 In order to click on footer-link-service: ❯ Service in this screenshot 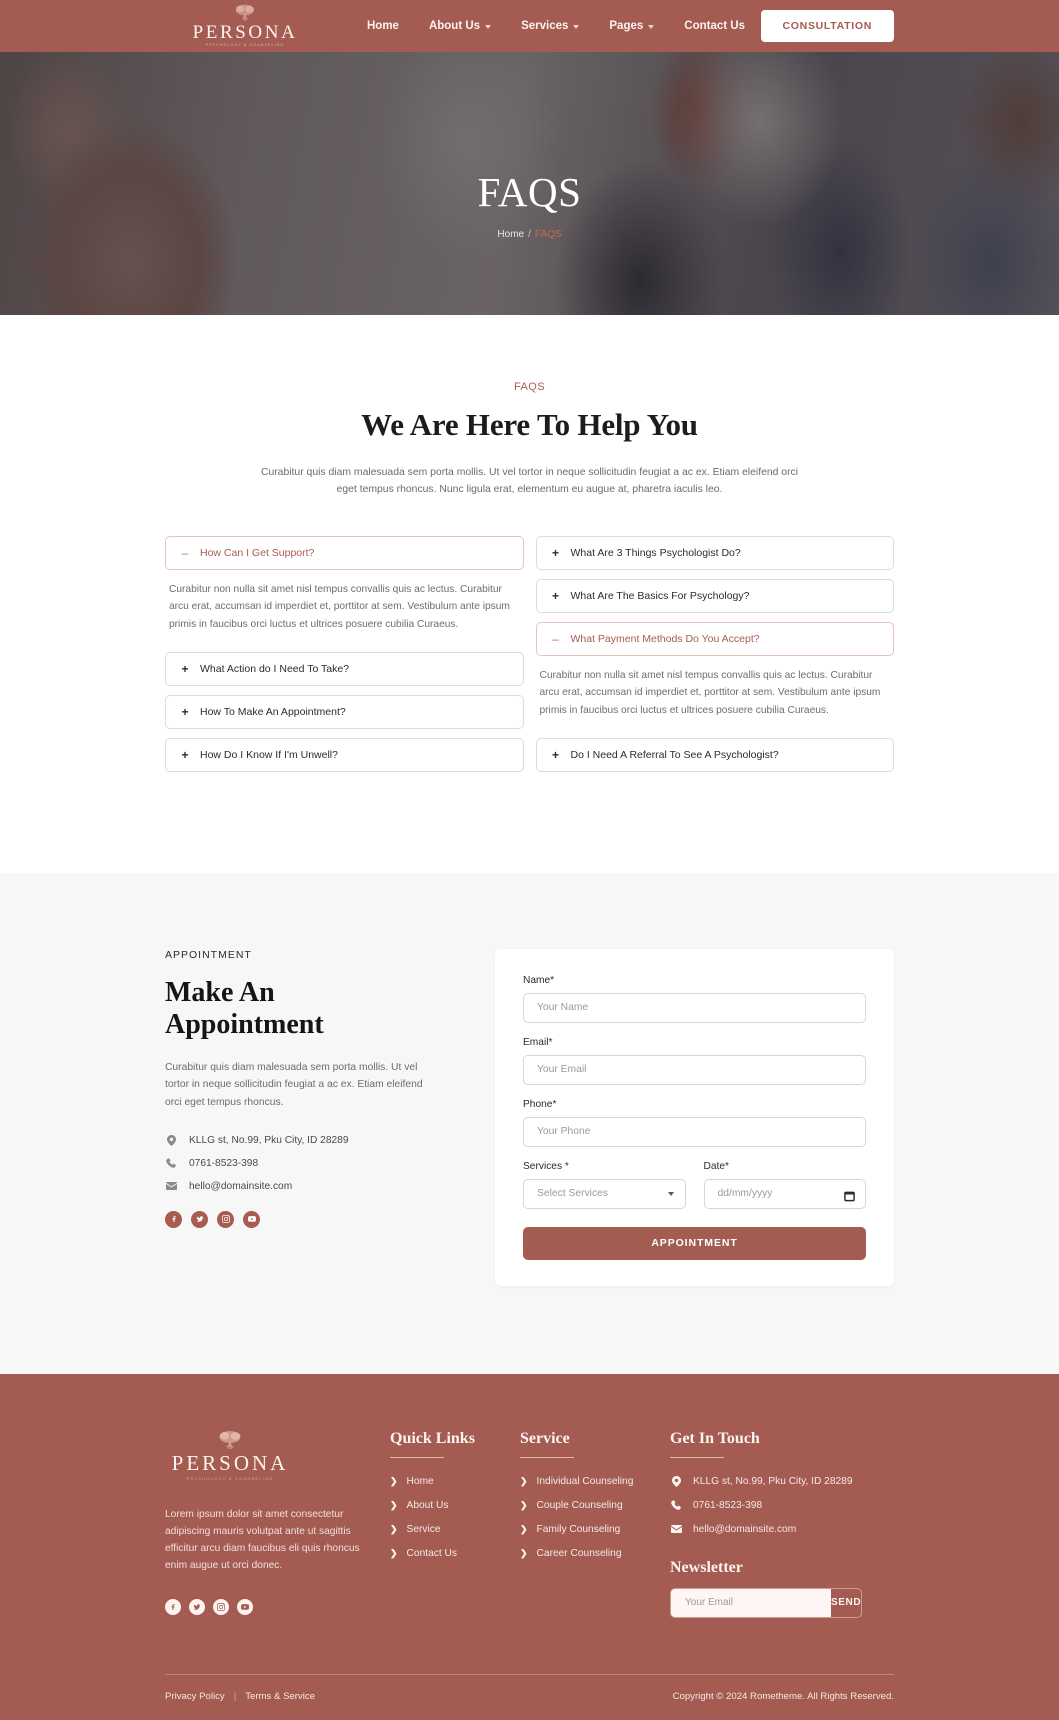, I will do `click(455, 1529)`.